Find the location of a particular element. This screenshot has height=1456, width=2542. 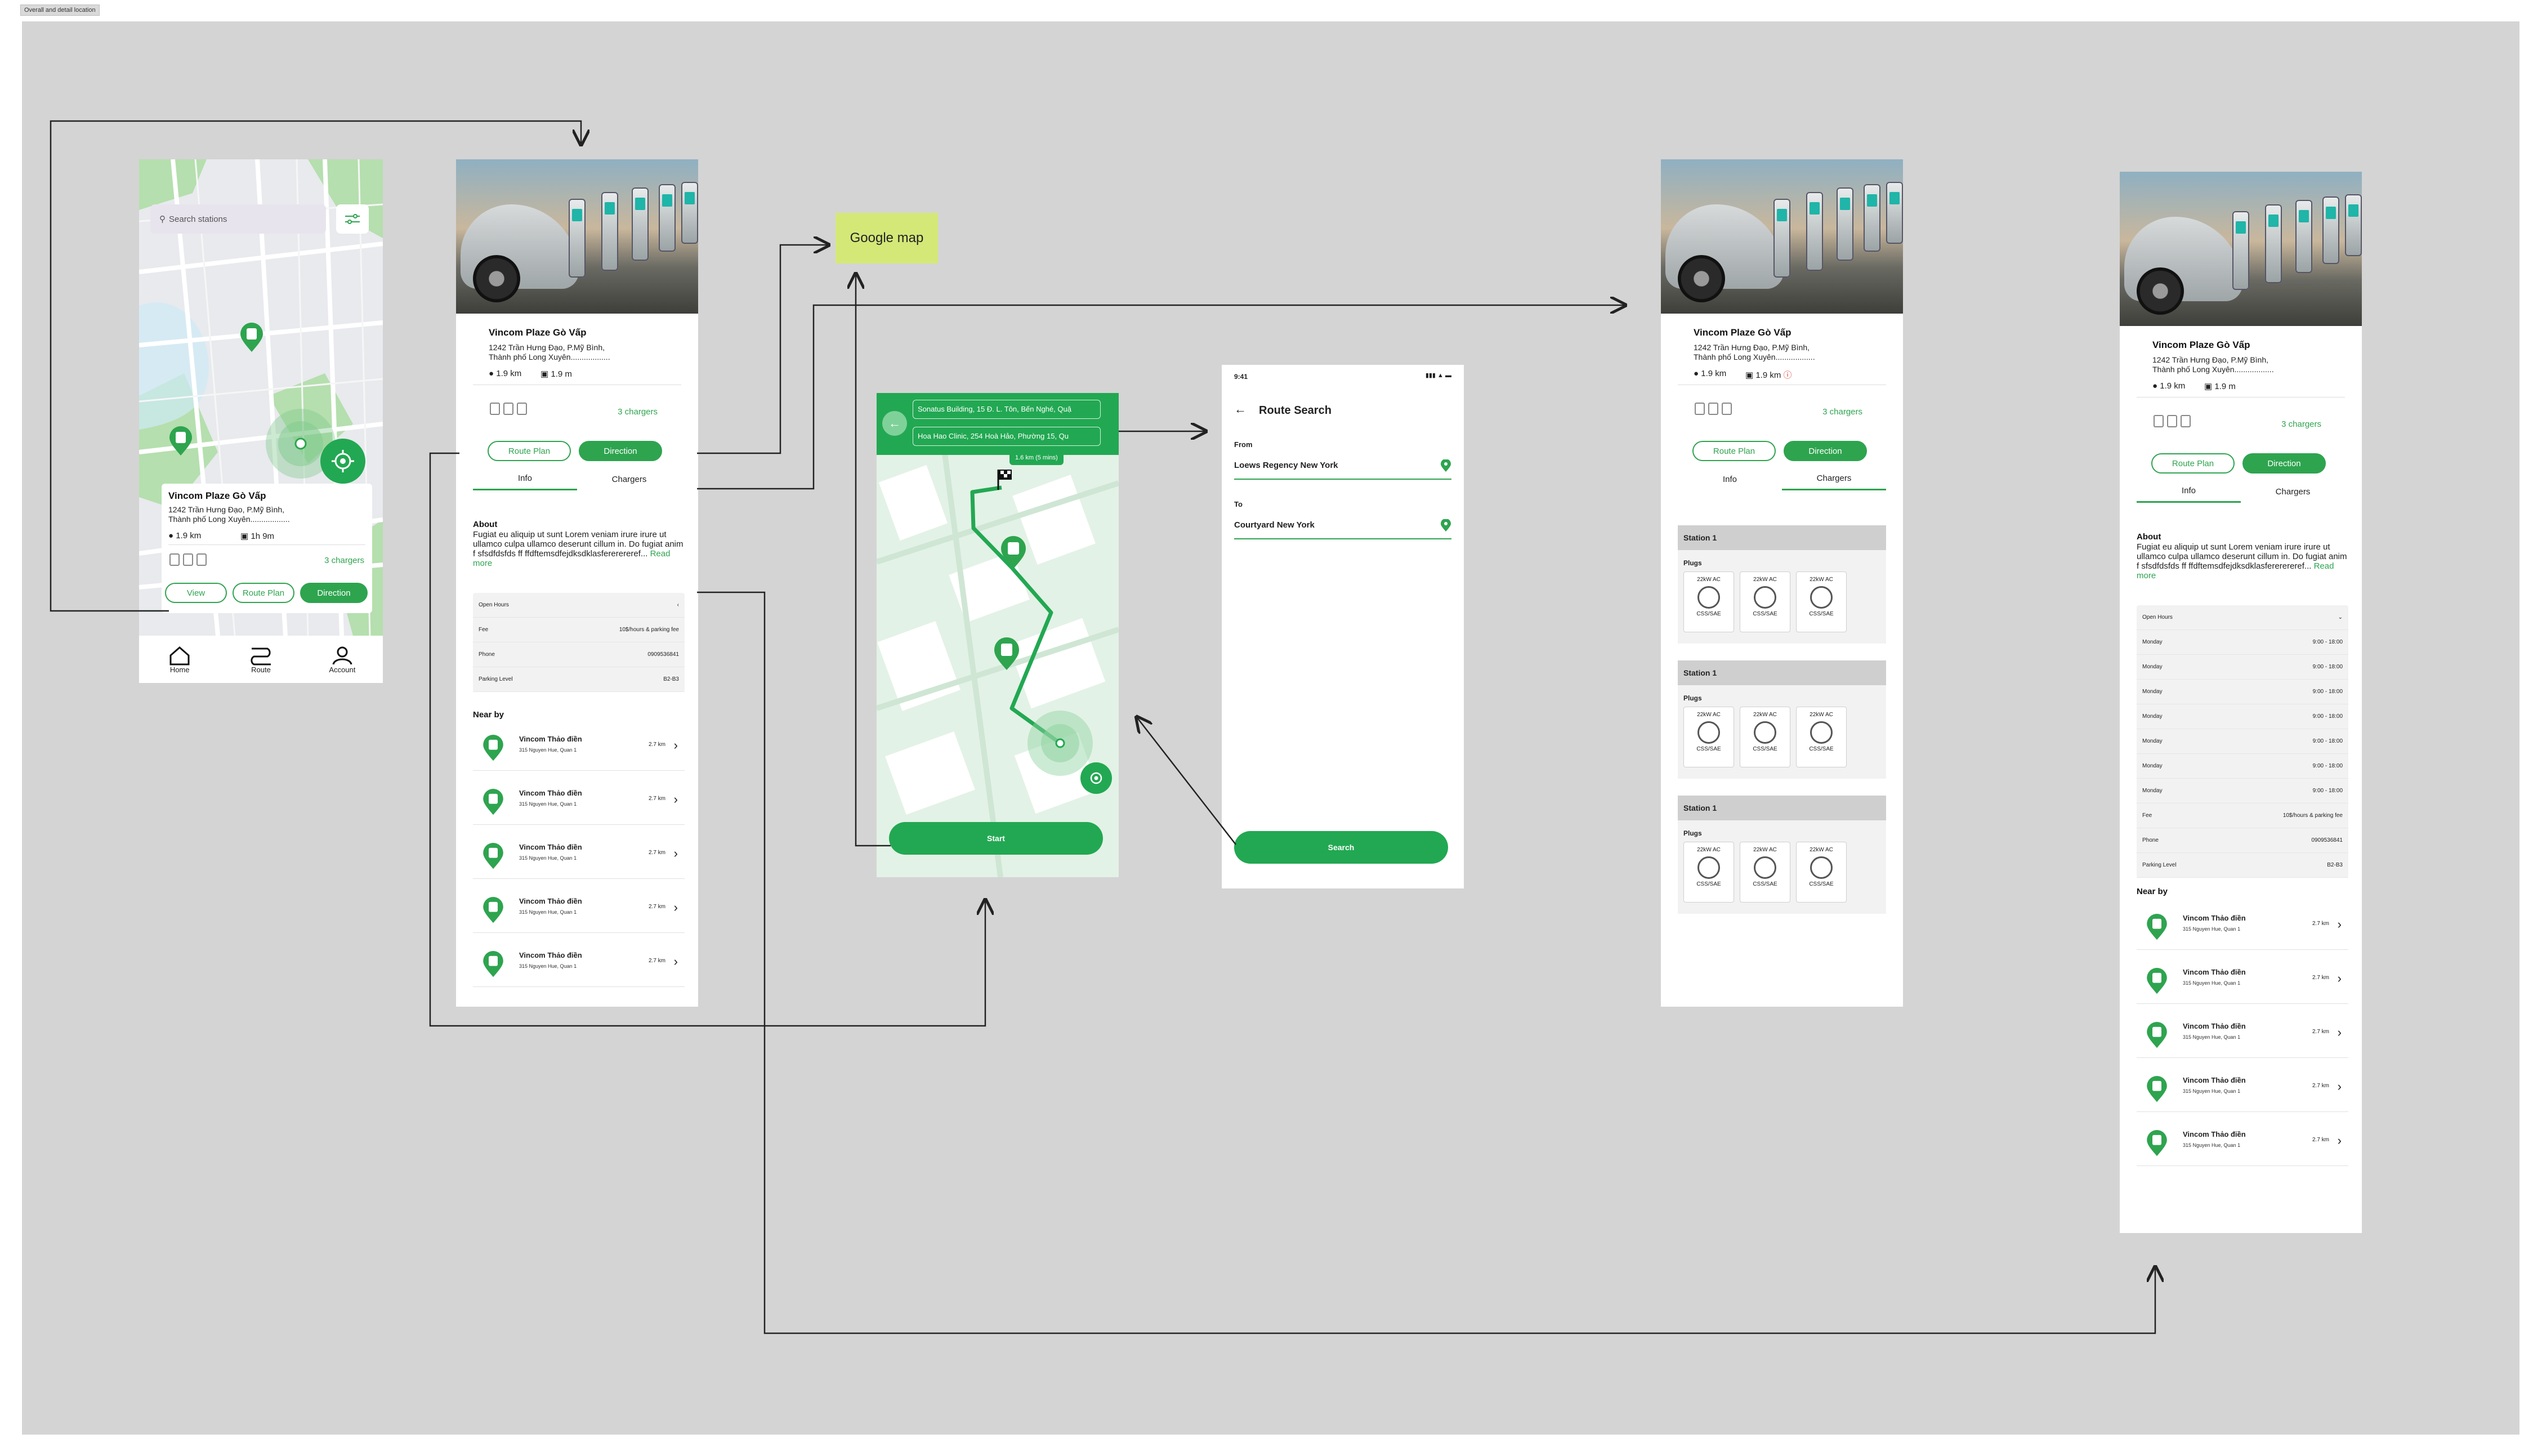

start-button: Start is located at coordinates (996, 838).